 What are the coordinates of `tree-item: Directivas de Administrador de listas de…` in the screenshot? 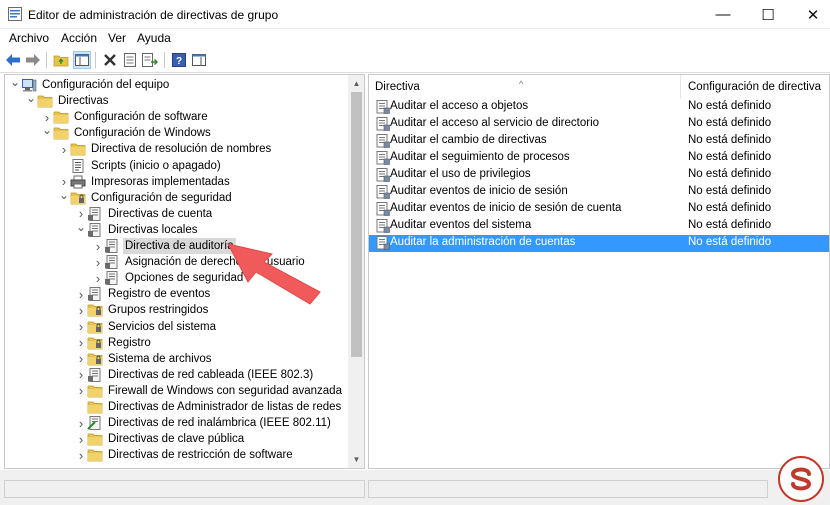 It's located at (209, 407).